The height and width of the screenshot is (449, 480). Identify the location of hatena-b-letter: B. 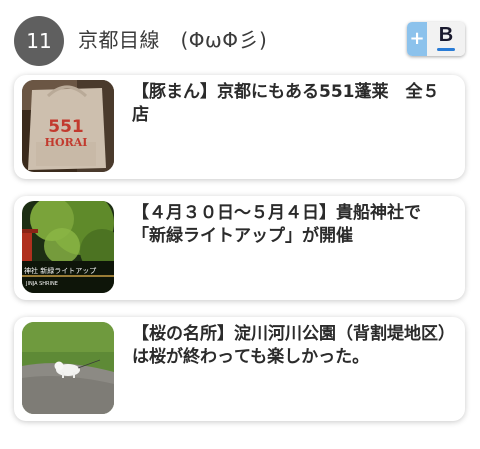
(446, 35).